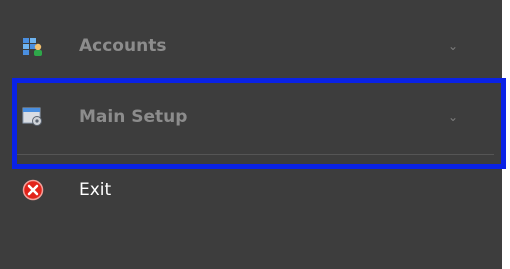 The height and width of the screenshot is (269, 510). Describe the element at coordinates (255, 154) in the screenshot. I see `menu-divider` at that location.